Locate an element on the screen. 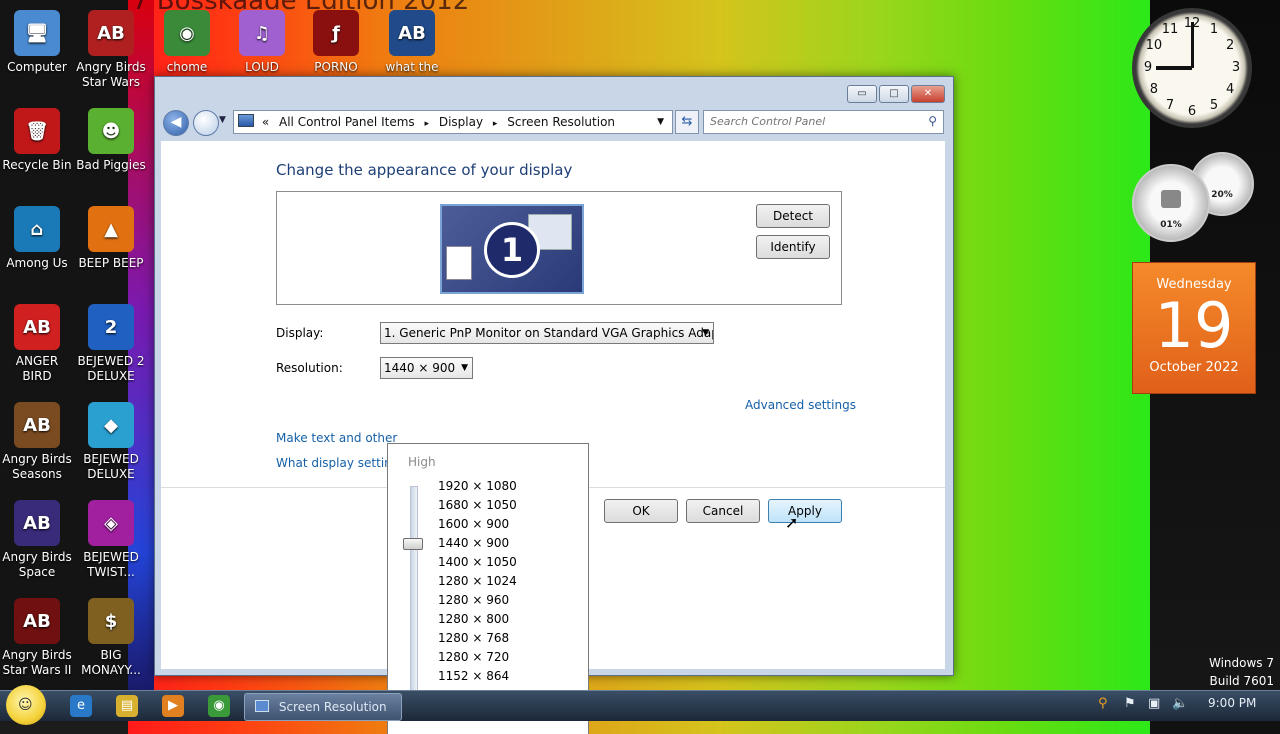  resolution-option: 1920 × 1080 is located at coordinates (477, 486).